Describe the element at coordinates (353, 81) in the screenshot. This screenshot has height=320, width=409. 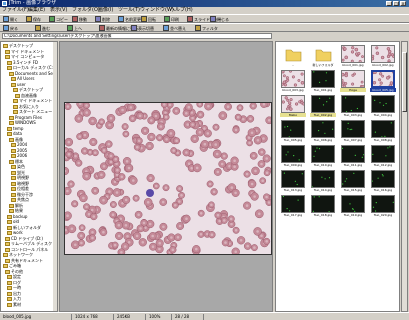
I see `image-thumbnail: Hoge` at that location.